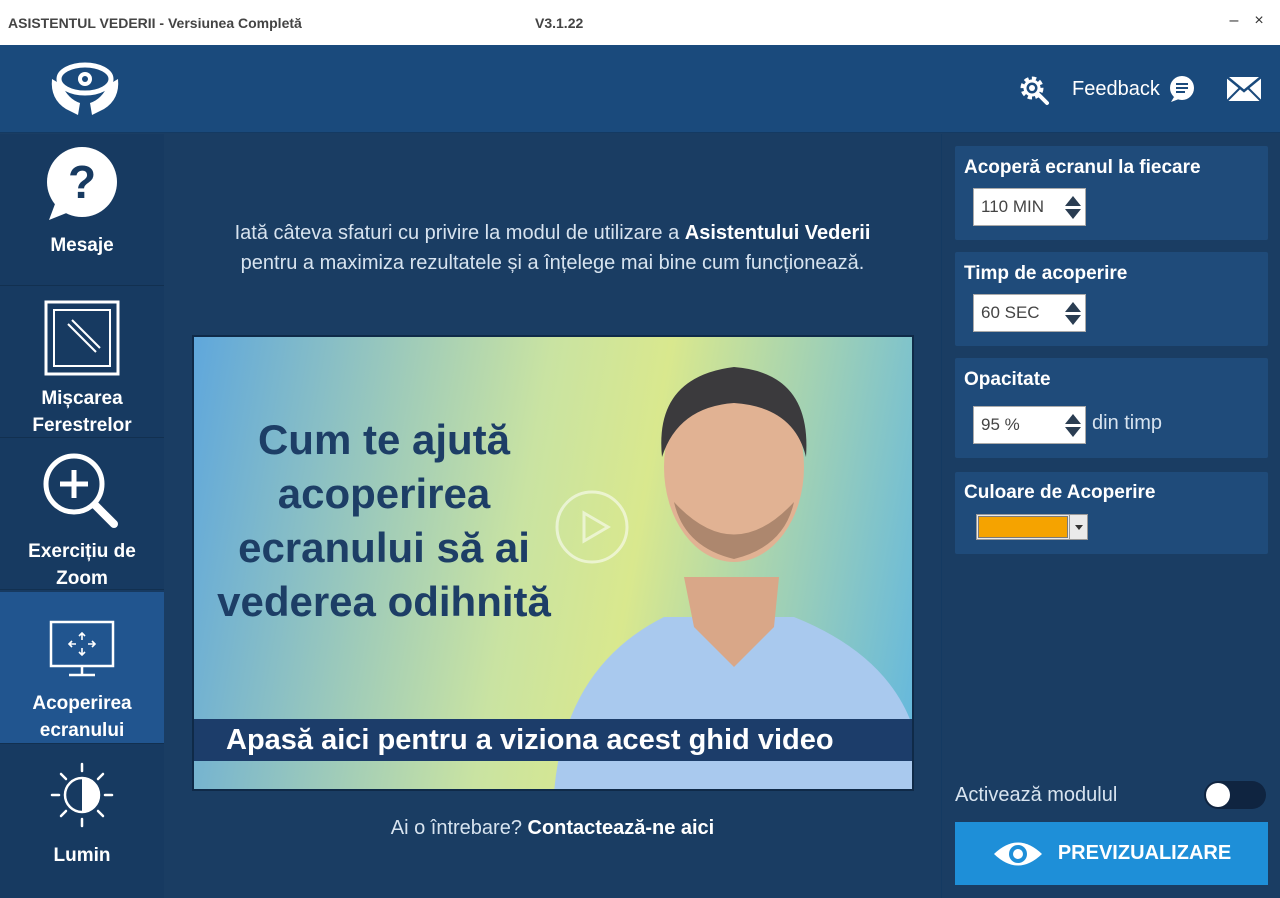 This screenshot has height=898, width=1280. What do you see at coordinates (1078, 527) in the screenshot?
I see `chevron-down-icon` at bounding box center [1078, 527].